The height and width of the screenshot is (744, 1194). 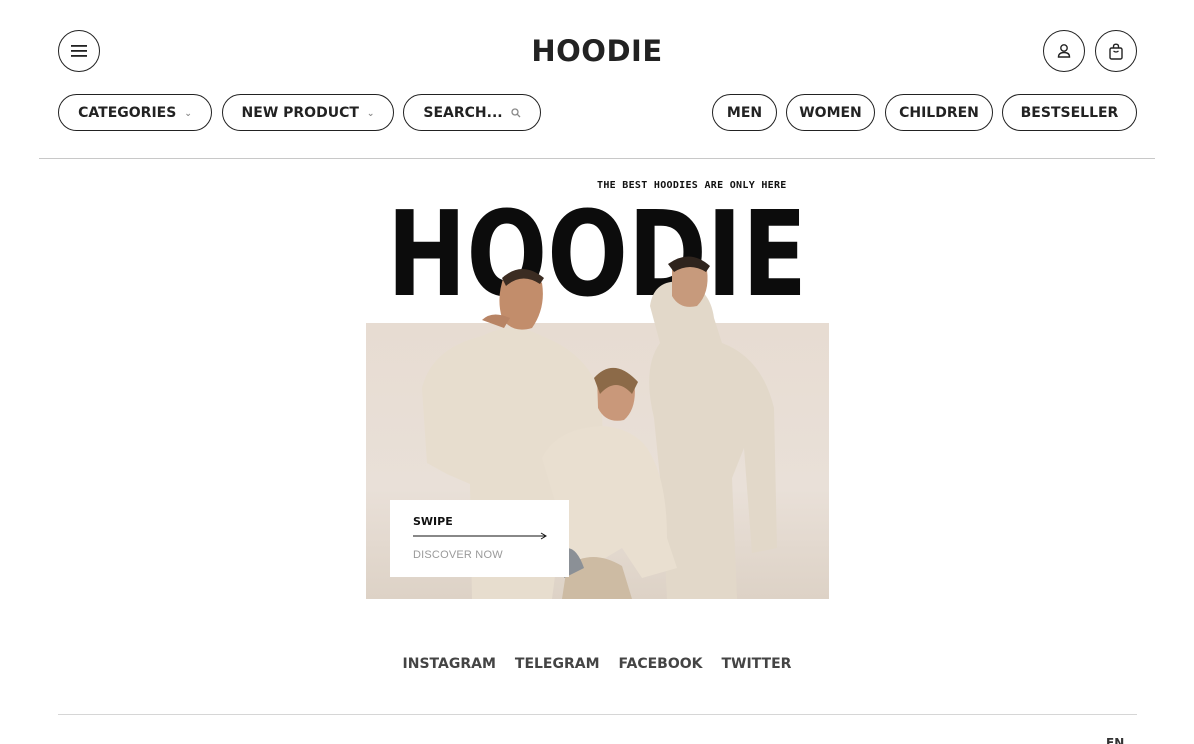 What do you see at coordinates (744, 112) in the screenshot?
I see `nav-men: MEN` at bounding box center [744, 112].